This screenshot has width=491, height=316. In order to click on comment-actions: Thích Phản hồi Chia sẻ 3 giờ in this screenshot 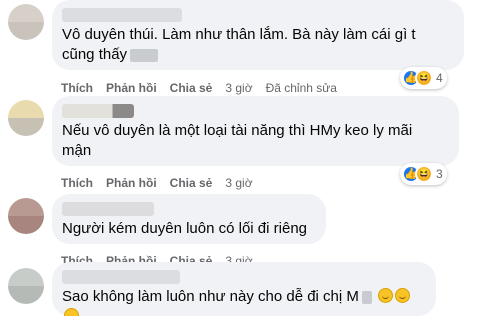, I will do `click(157, 183)`.